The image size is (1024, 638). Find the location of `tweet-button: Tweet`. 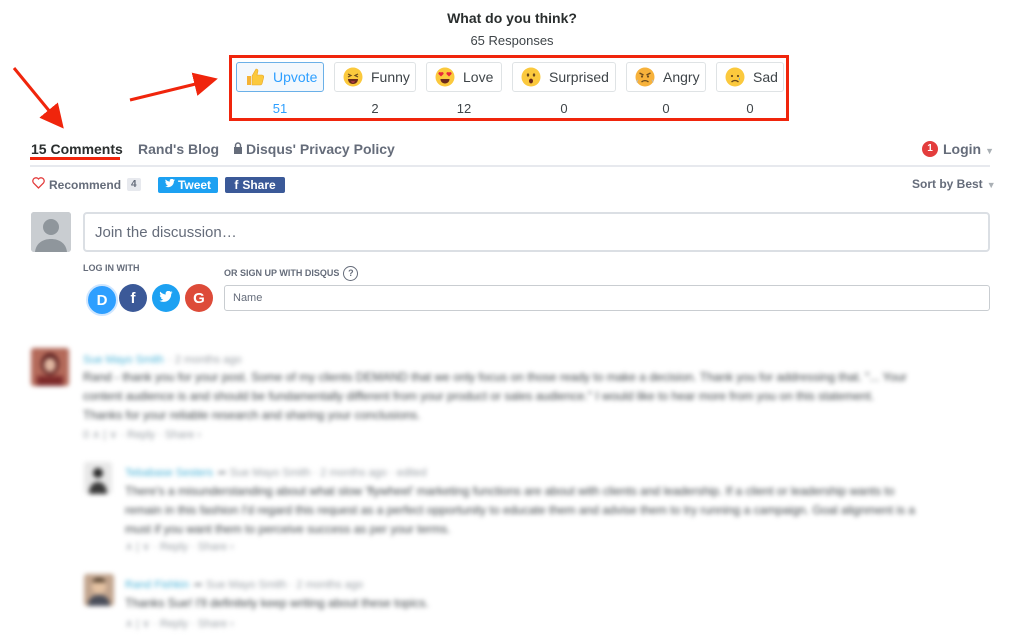

tweet-button: Tweet is located at coordinates (188, 185).